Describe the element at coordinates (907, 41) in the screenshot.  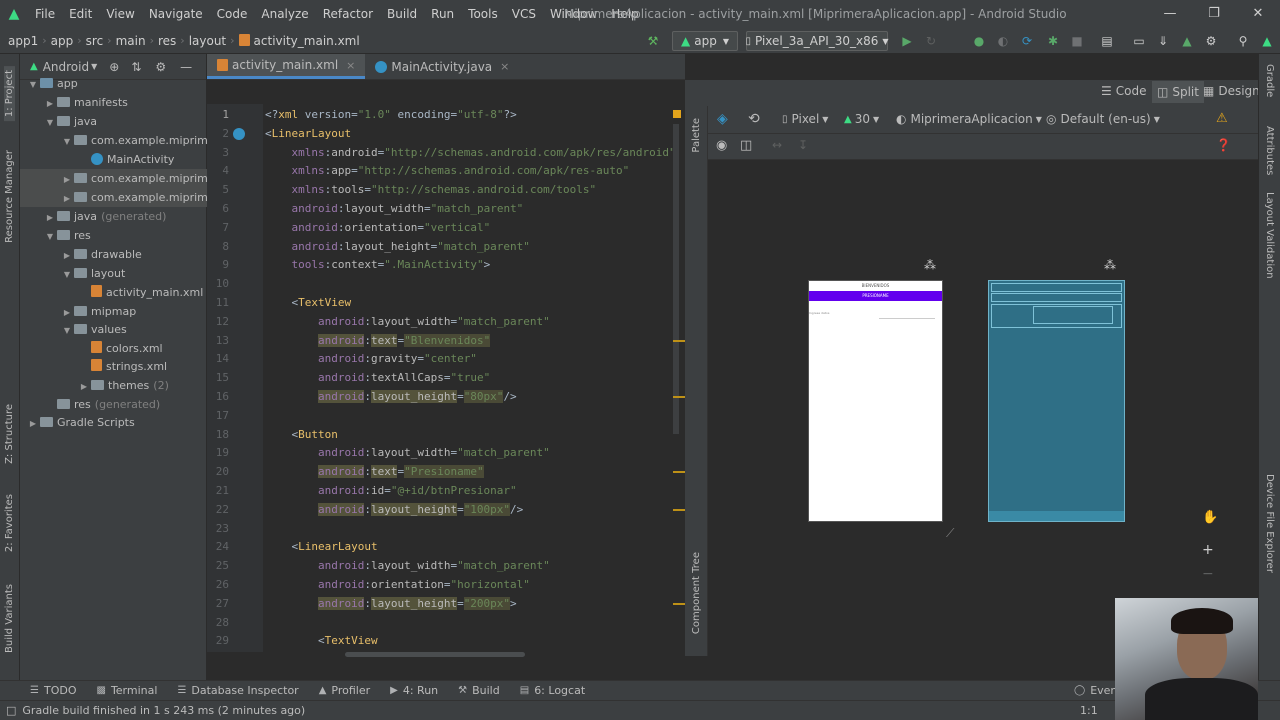
I see `run-icon: ▶` at that location.